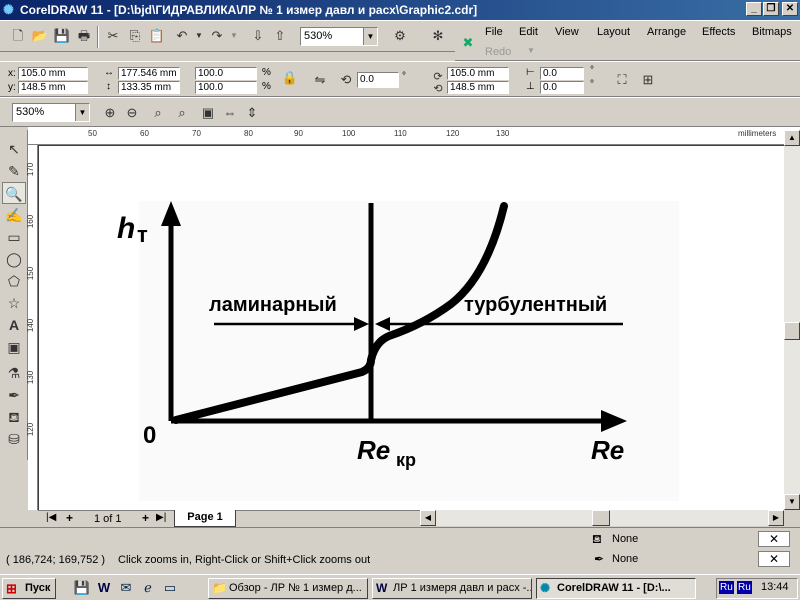 The image size is (800, 600). Describe the element at coordinates (10, 10) in the screenshot. I see `coreldraw-app-icon: ✺` at that location.